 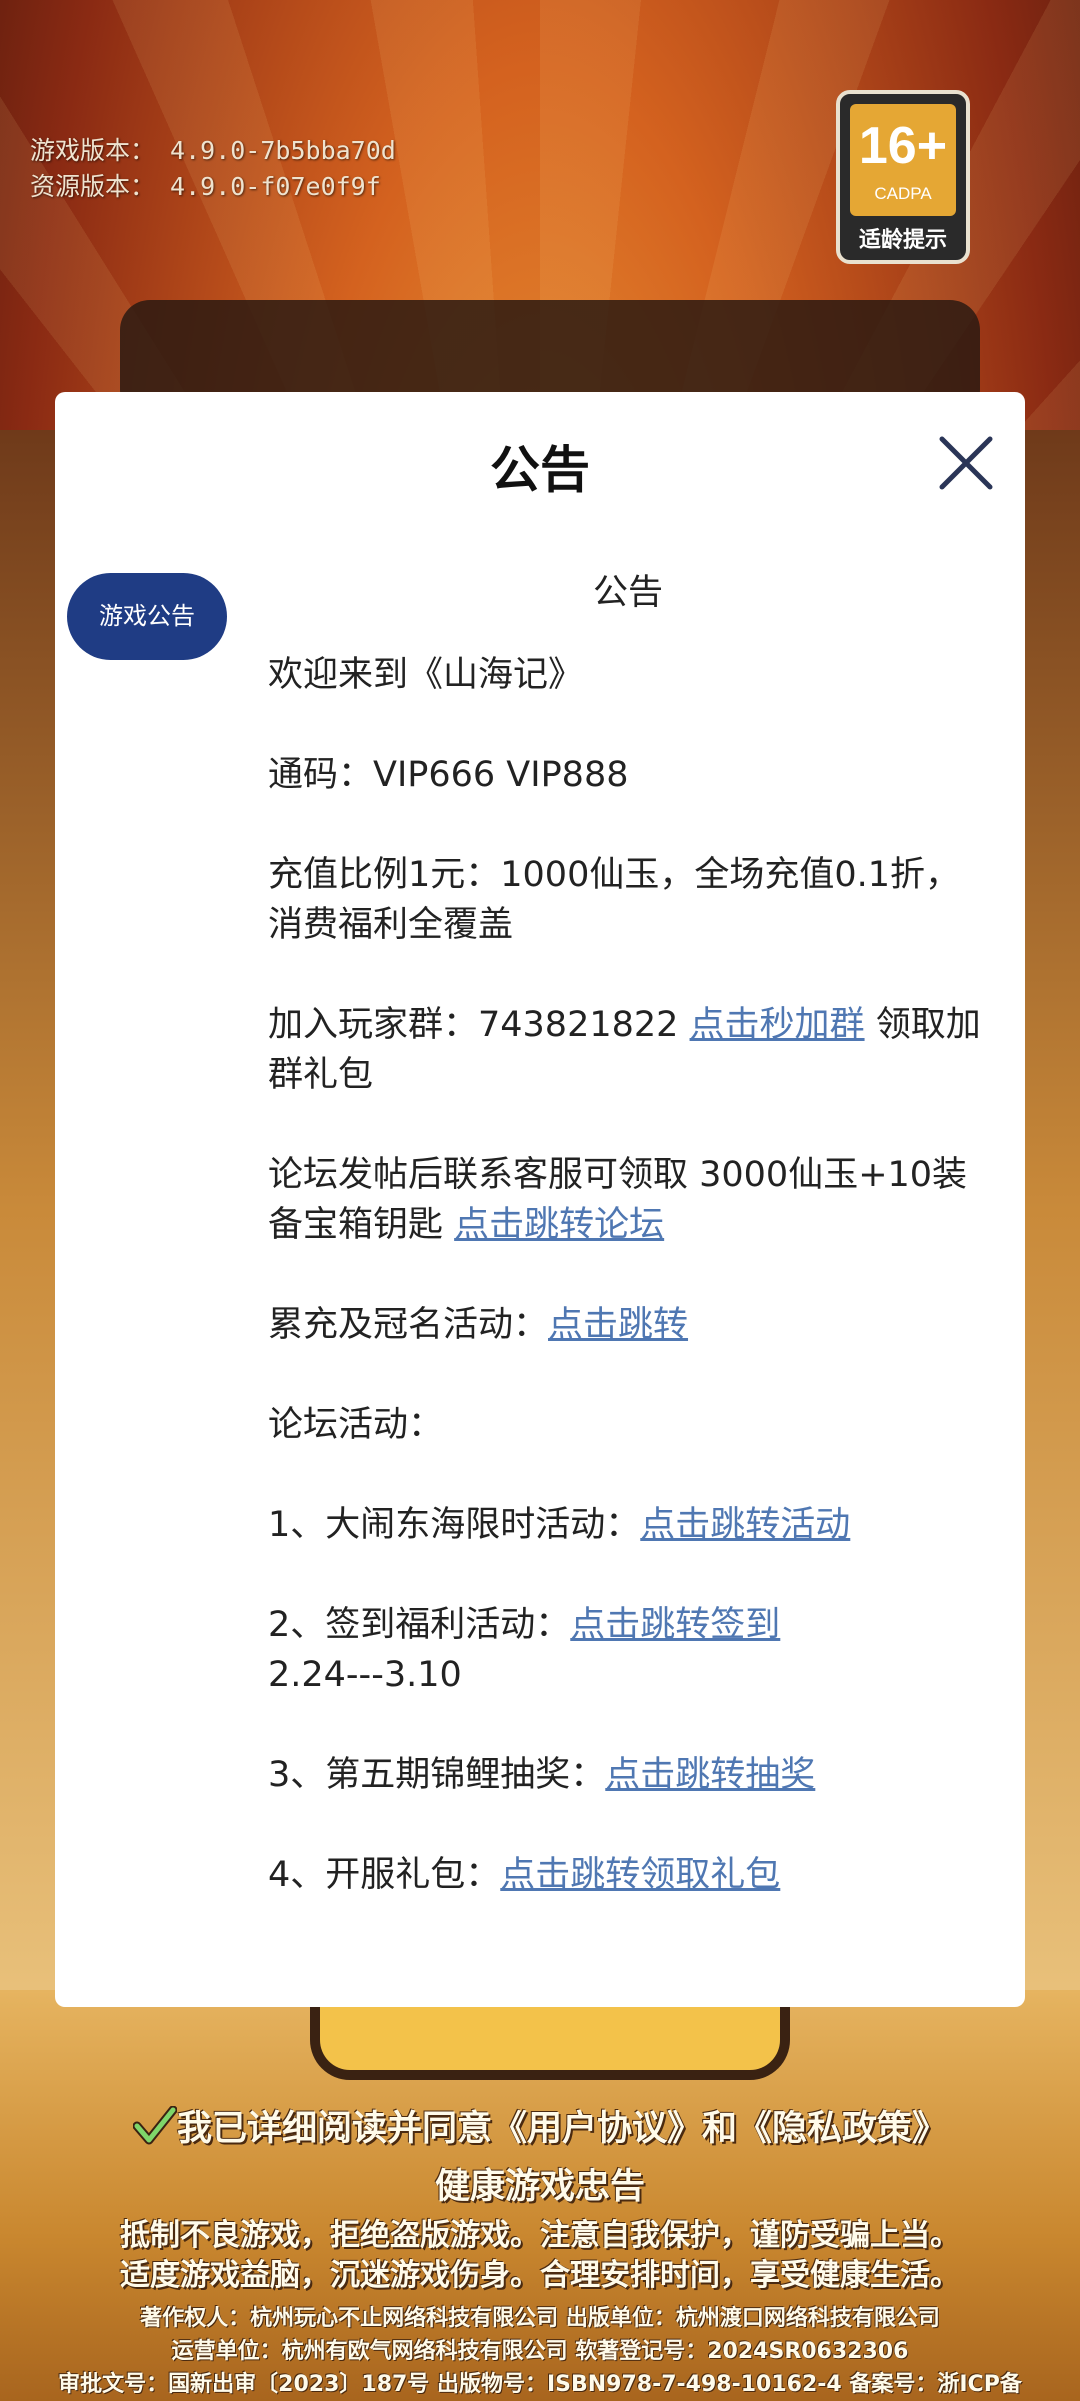 I want to click on activity-item-3-label: 3、第五期锦鲤抽奖：, so click(x=437, y=1775).